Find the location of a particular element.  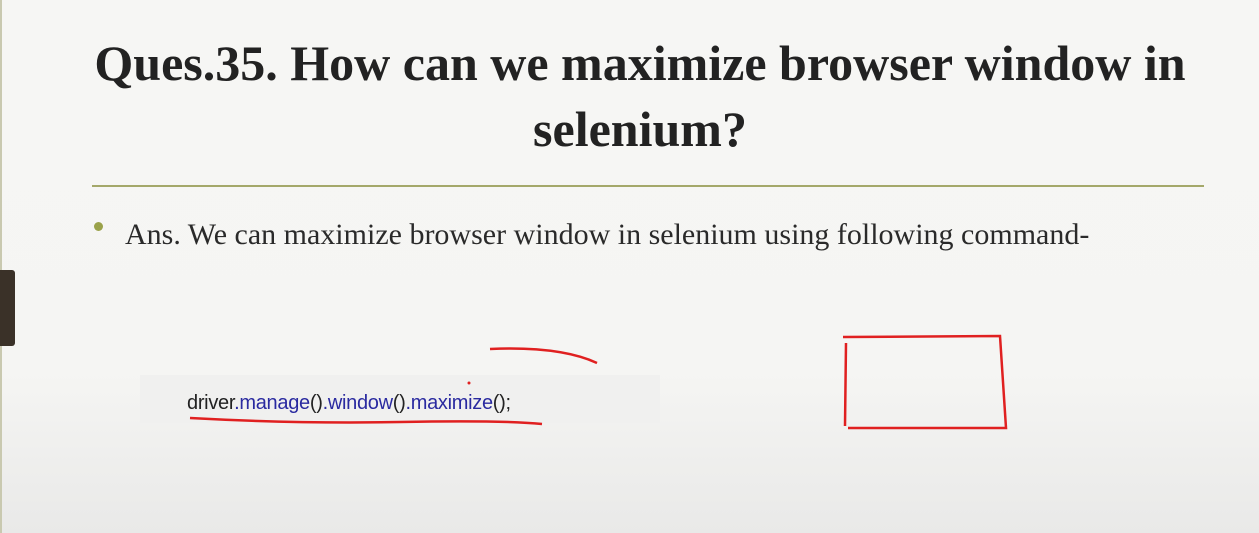

annotation-rectangle is located at coordinates (925, 382).